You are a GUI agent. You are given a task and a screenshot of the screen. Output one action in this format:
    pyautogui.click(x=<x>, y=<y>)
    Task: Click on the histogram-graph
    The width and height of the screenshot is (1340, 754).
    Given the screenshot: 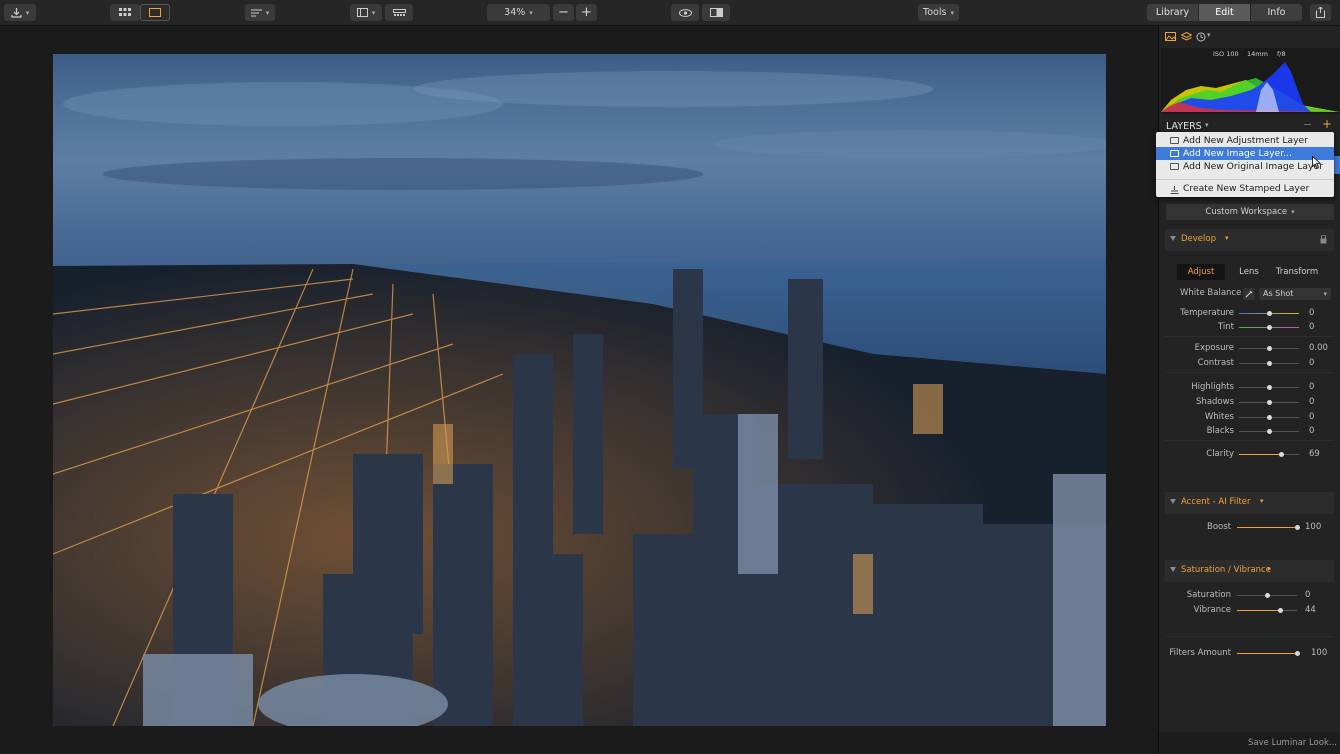 What is the action you would take?
    pyautogui.click(x=1250, y=87)
    